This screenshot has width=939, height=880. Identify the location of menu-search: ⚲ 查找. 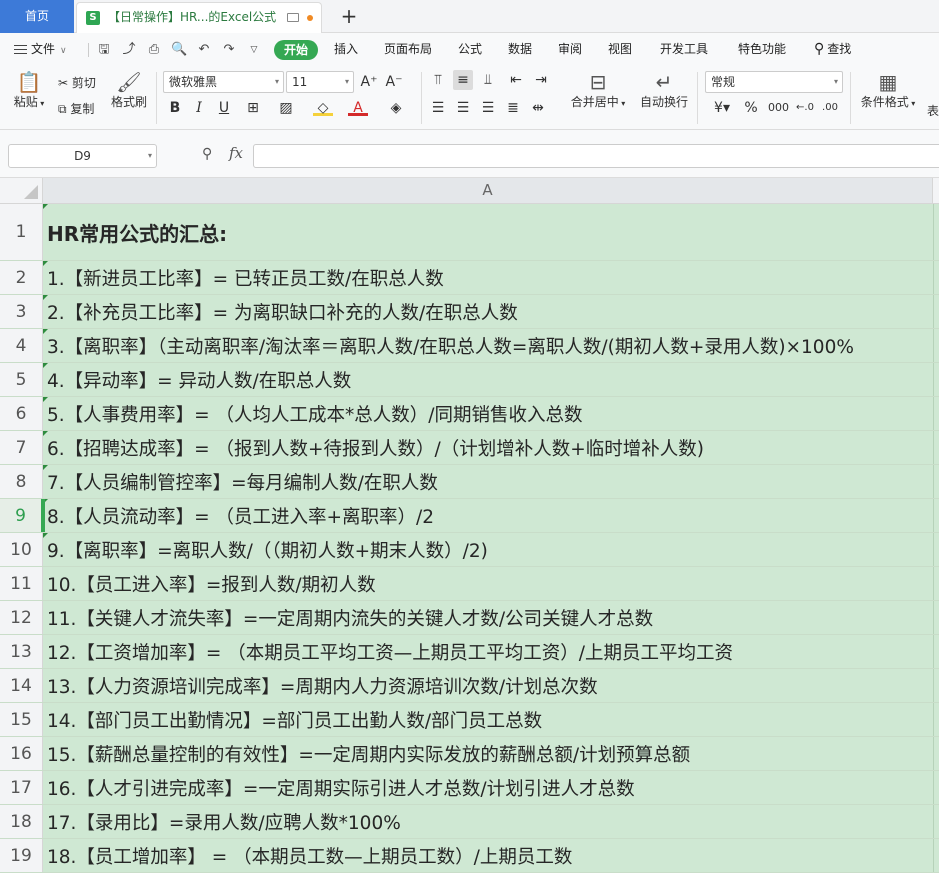
(832, 49).